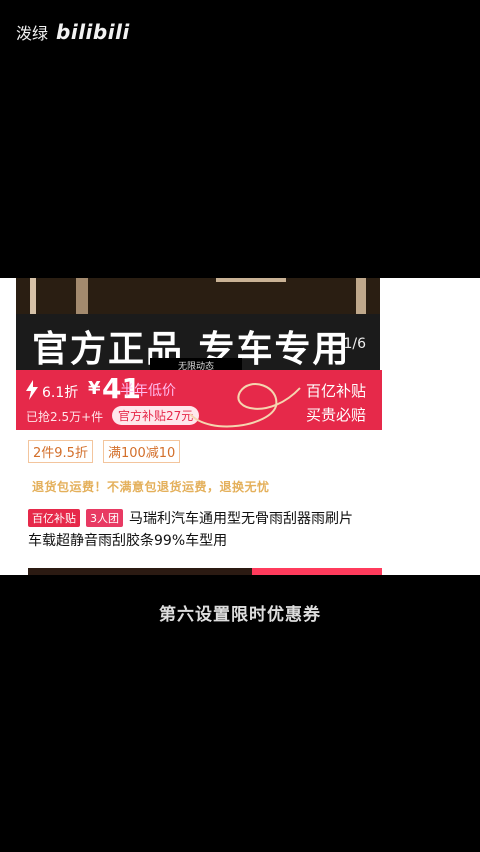 Image resolution: width=480 pixels, height=852 pixels. What do you see at coordinates (54, 518) in the screenshot?
I see `subsidy-tag: 百亿补贴` at bounding box center [54, 518].